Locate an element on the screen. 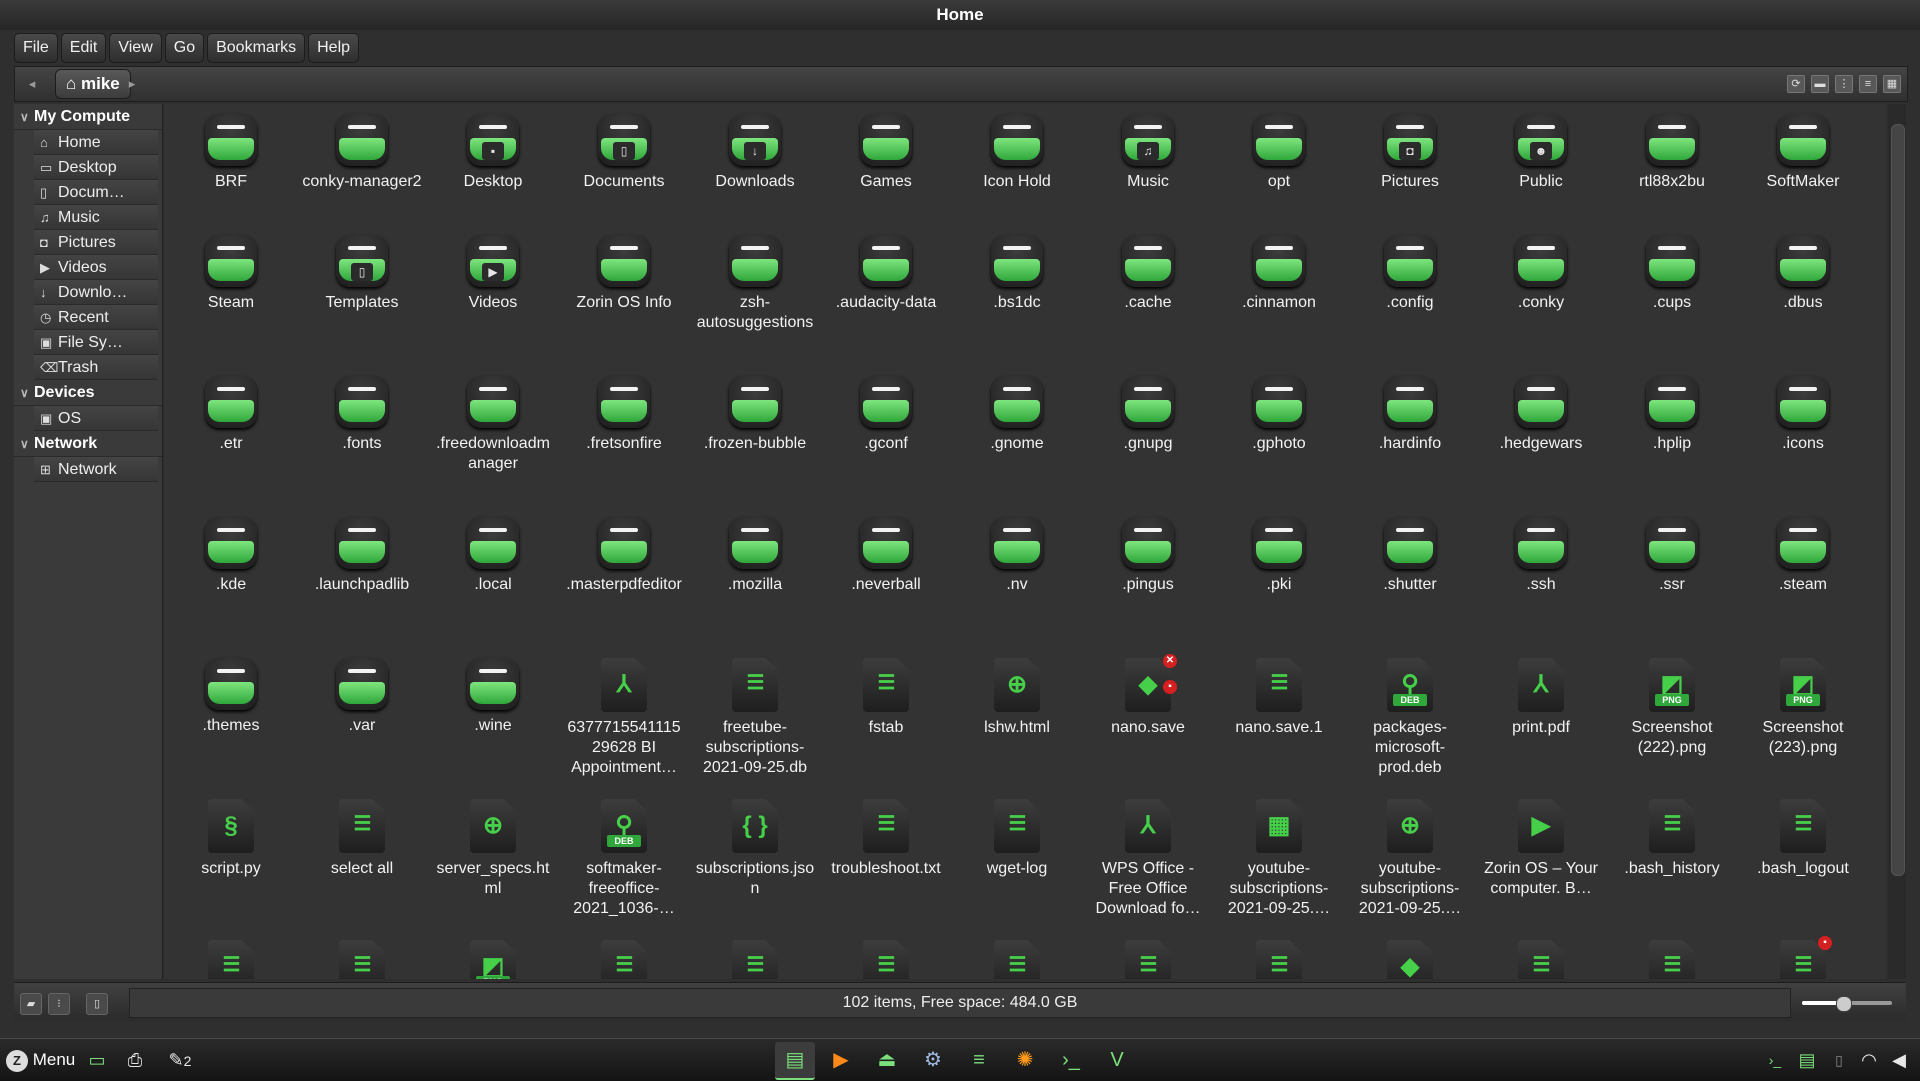 This screenshot has width=1920, height=1081. folder-item: .neverball is located at coordinates (886, 556).